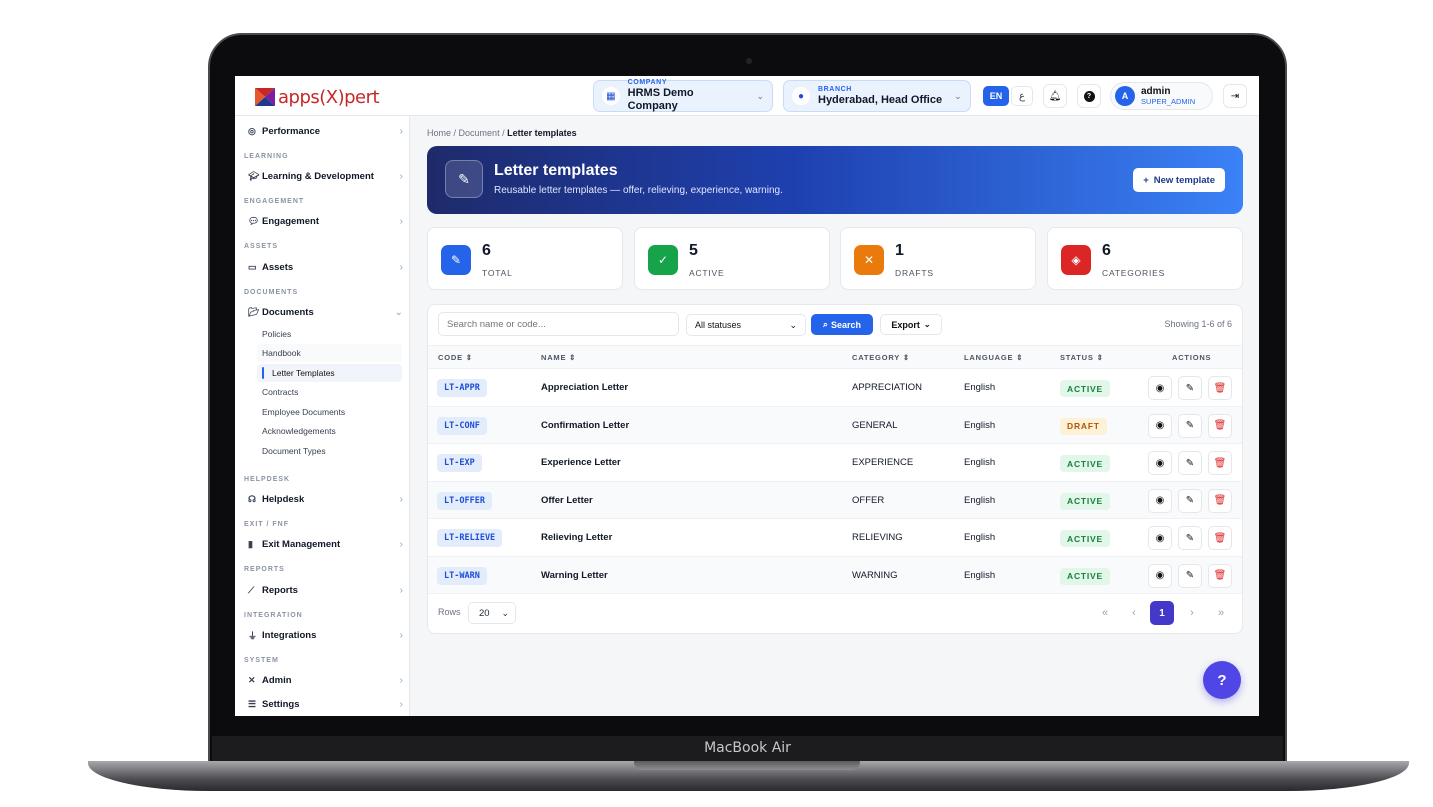  I want to click on sidebar-subitem-letter-templates: Letter Templates, so click(329, 373).